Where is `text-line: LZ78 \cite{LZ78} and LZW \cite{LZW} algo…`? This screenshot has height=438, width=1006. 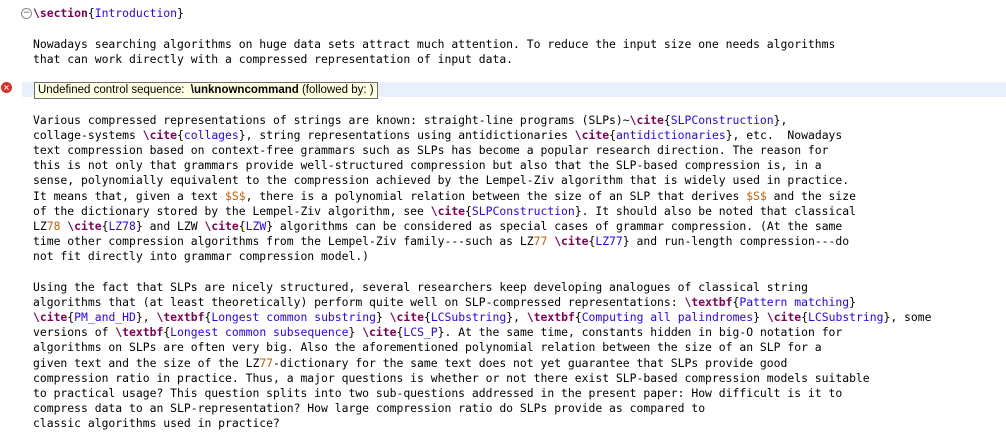
text-line: LZ78 \cite{LZ78} and LZW \cite{LZW} algo… is located at coordinates (437, 226).